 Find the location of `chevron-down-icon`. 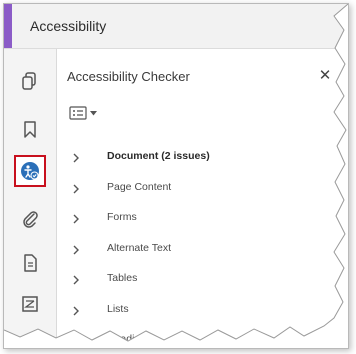

chevron-down-icon is located at coordinates (93, 112).